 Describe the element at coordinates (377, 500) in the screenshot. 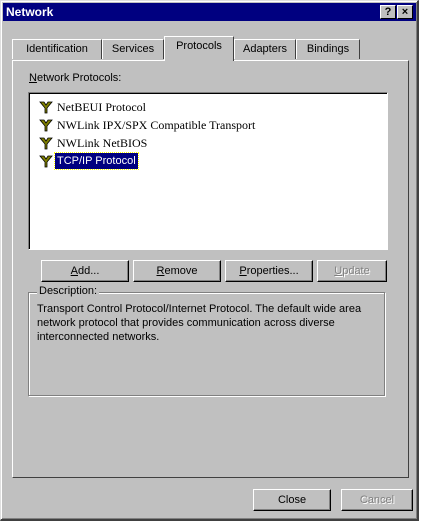

I see `cancel-button: Cancel` at that location.